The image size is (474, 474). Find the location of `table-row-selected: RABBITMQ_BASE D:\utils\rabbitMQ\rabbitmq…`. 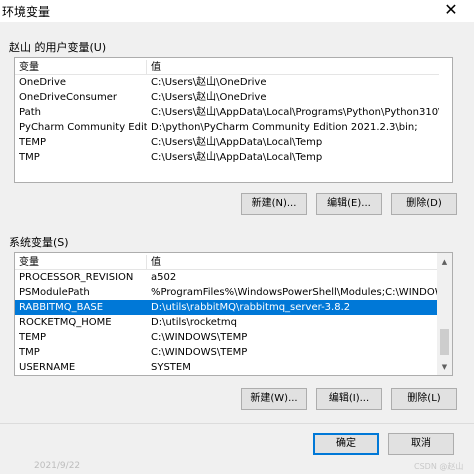

table-row-selected: RABBITMQ_BASE D:\utils\rabbitMQ\rabbitmq… is located at coordinates (227, 307).